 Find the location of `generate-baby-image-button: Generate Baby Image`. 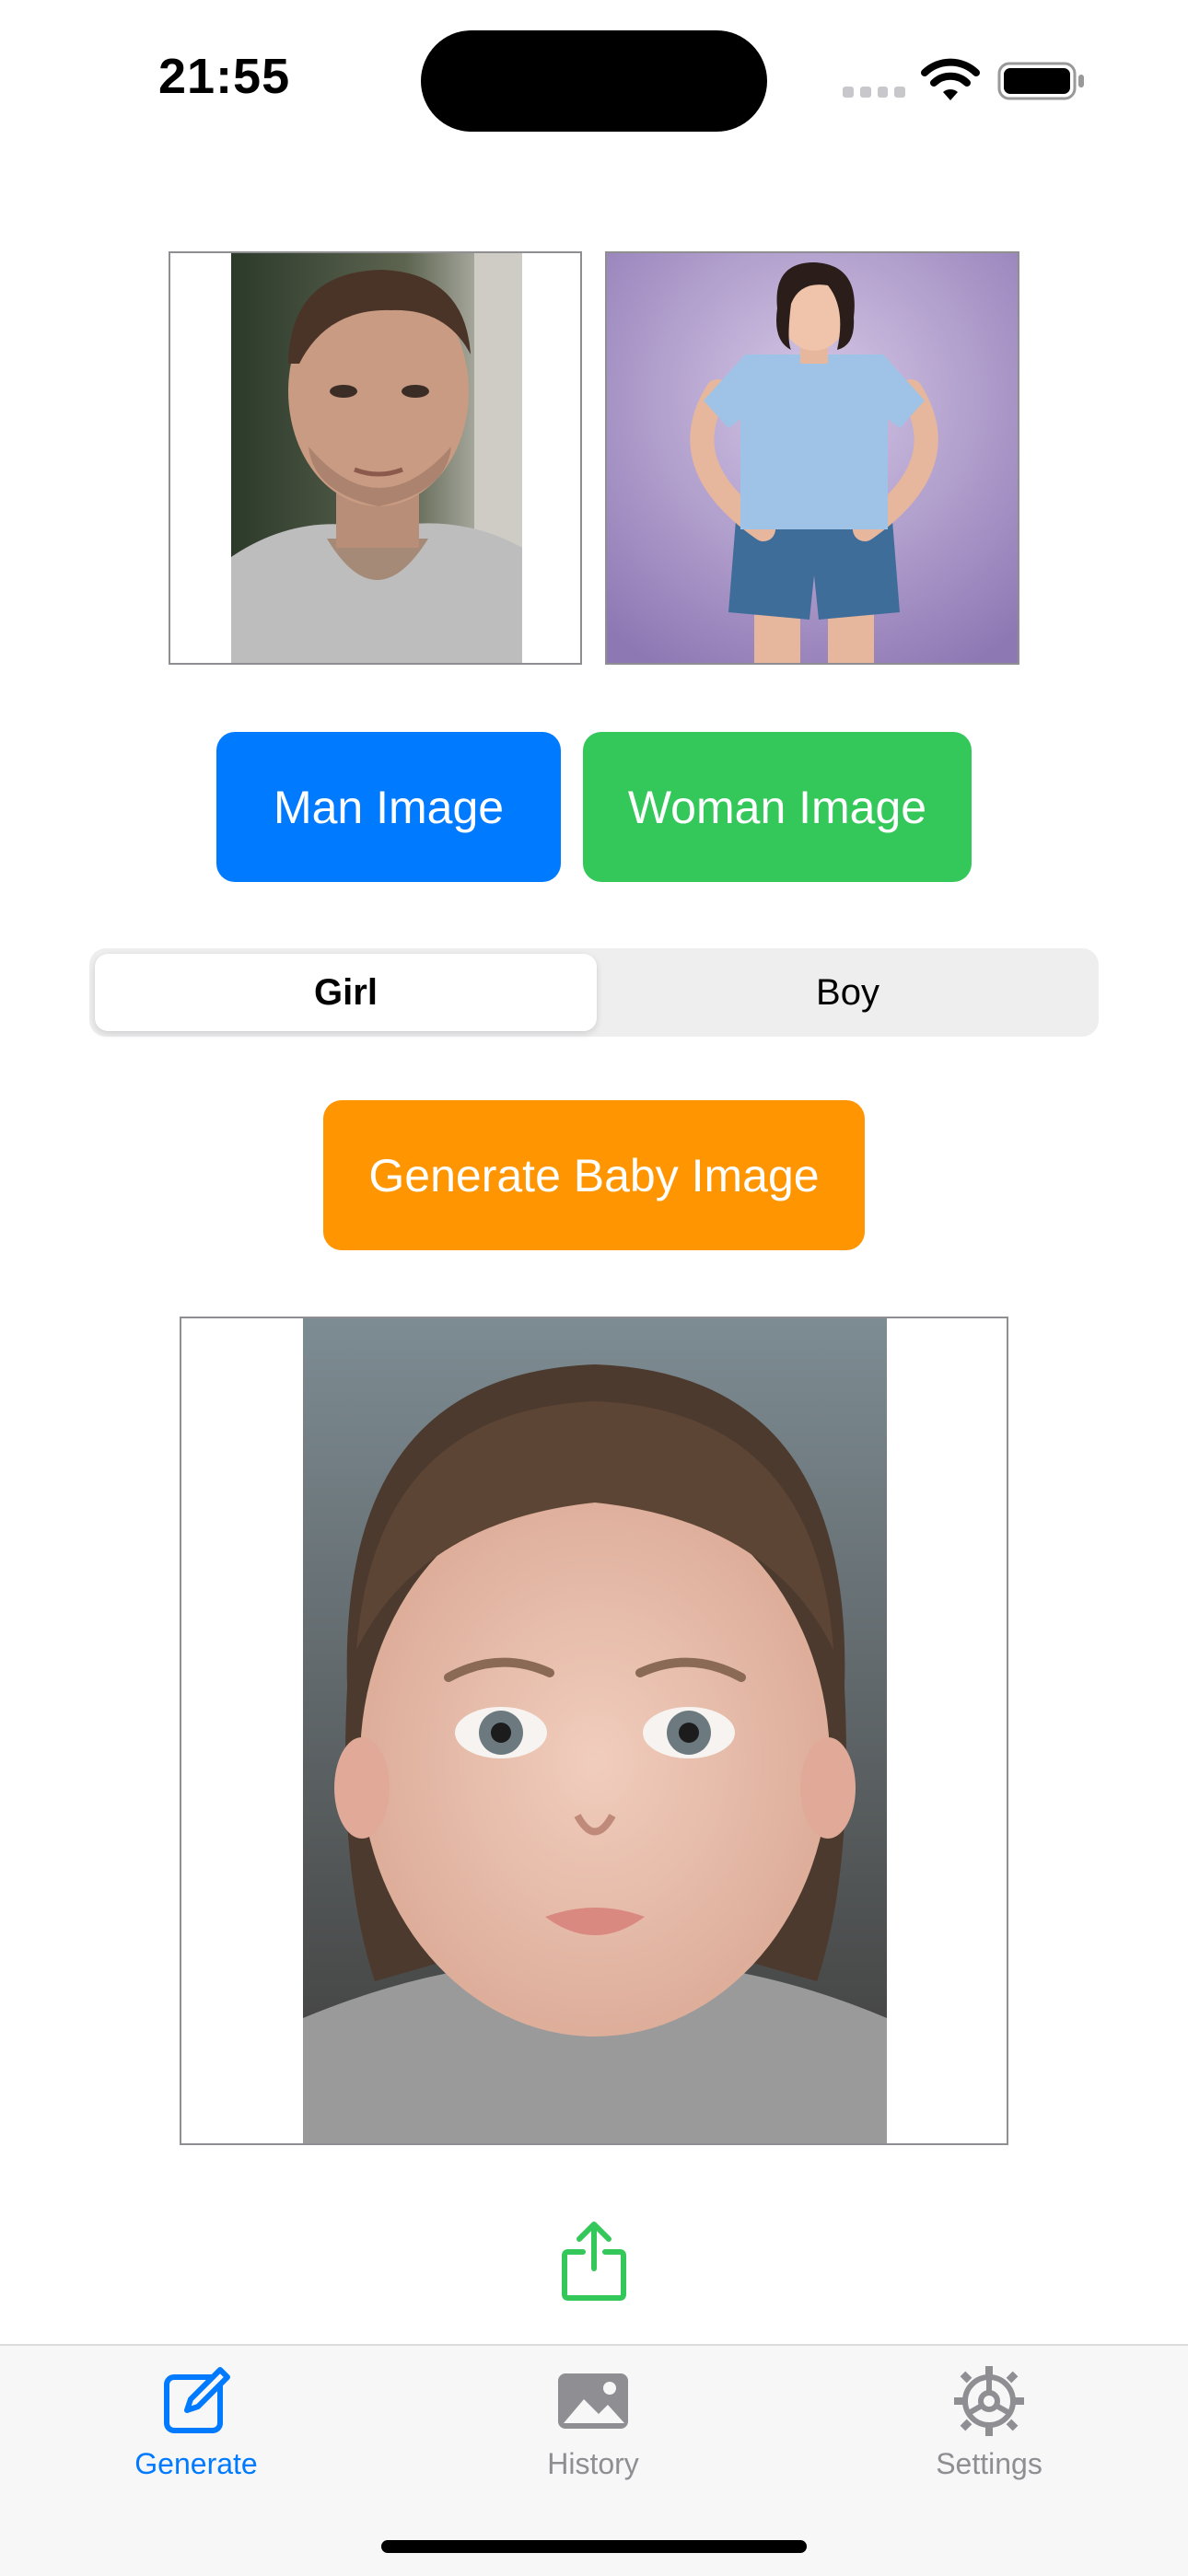

generate-baby-image-button: Generate Baby Image is located at coordinates (594, 1175).